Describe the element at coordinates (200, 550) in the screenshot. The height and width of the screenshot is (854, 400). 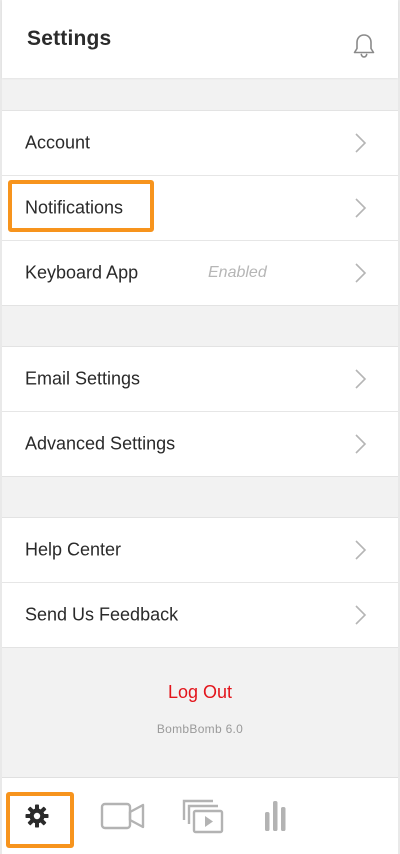
I see `settings-row-help-center: Help Center` at that location.